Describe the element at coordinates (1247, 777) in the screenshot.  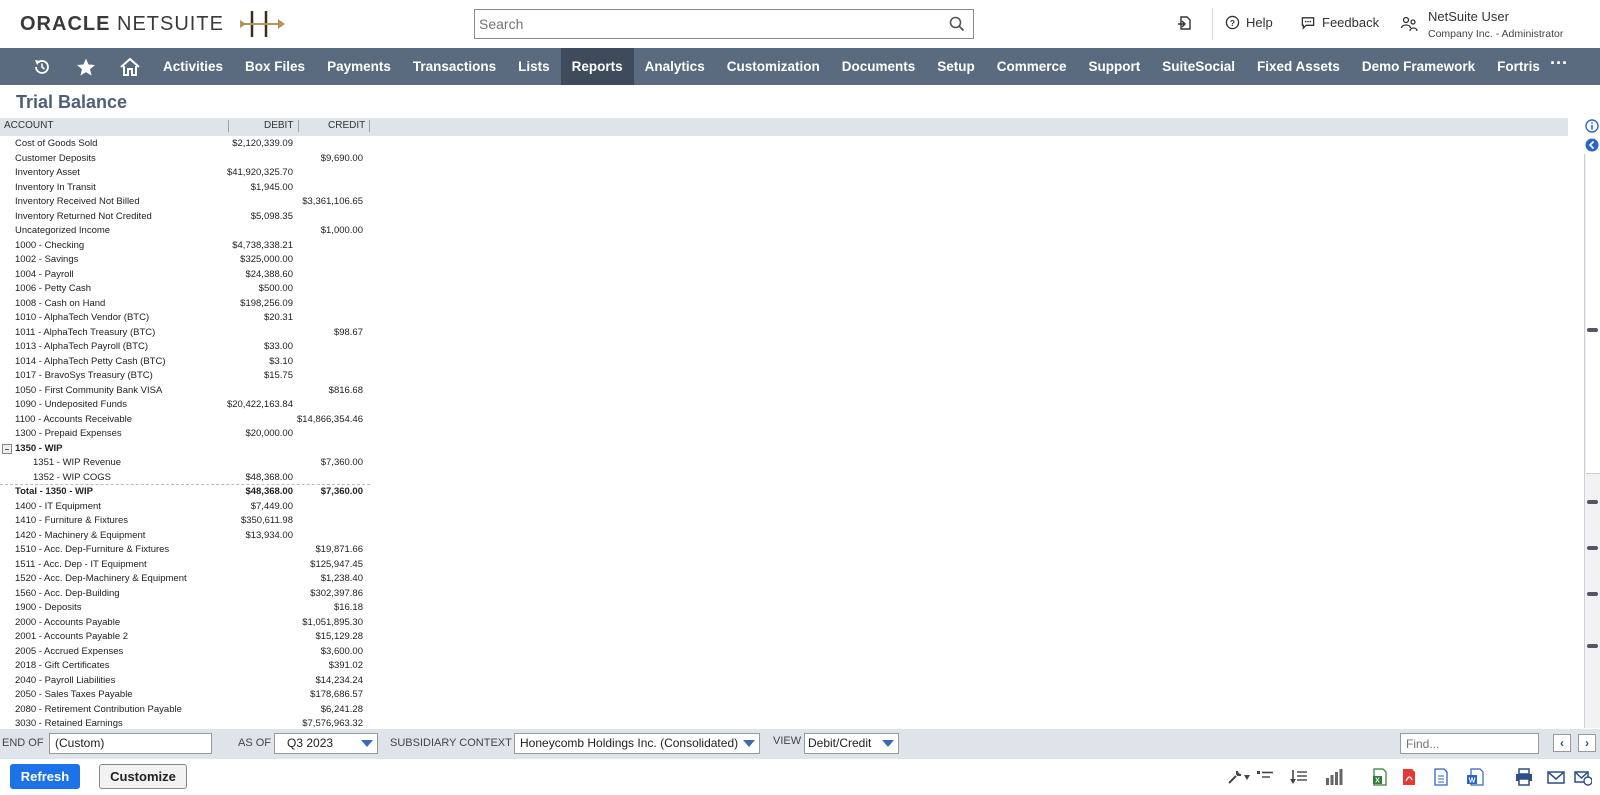
I see `chevron-down-icon` at that location.